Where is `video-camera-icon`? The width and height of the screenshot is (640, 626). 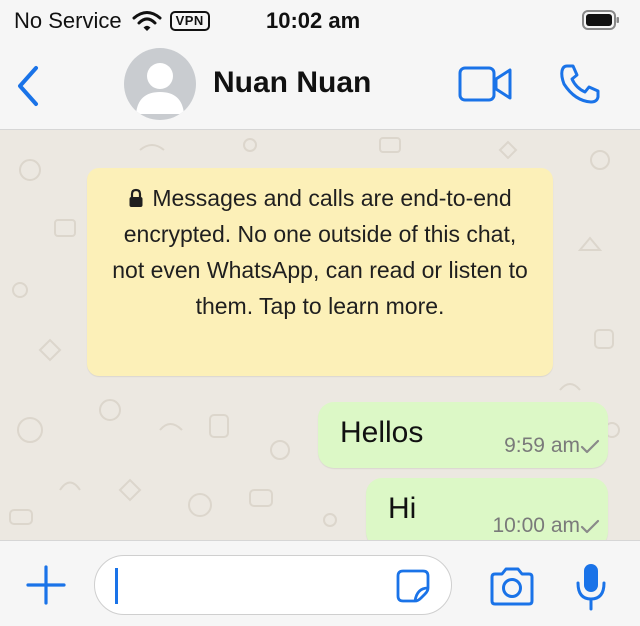
video-camera-icon is located at coordinates (485, 84).